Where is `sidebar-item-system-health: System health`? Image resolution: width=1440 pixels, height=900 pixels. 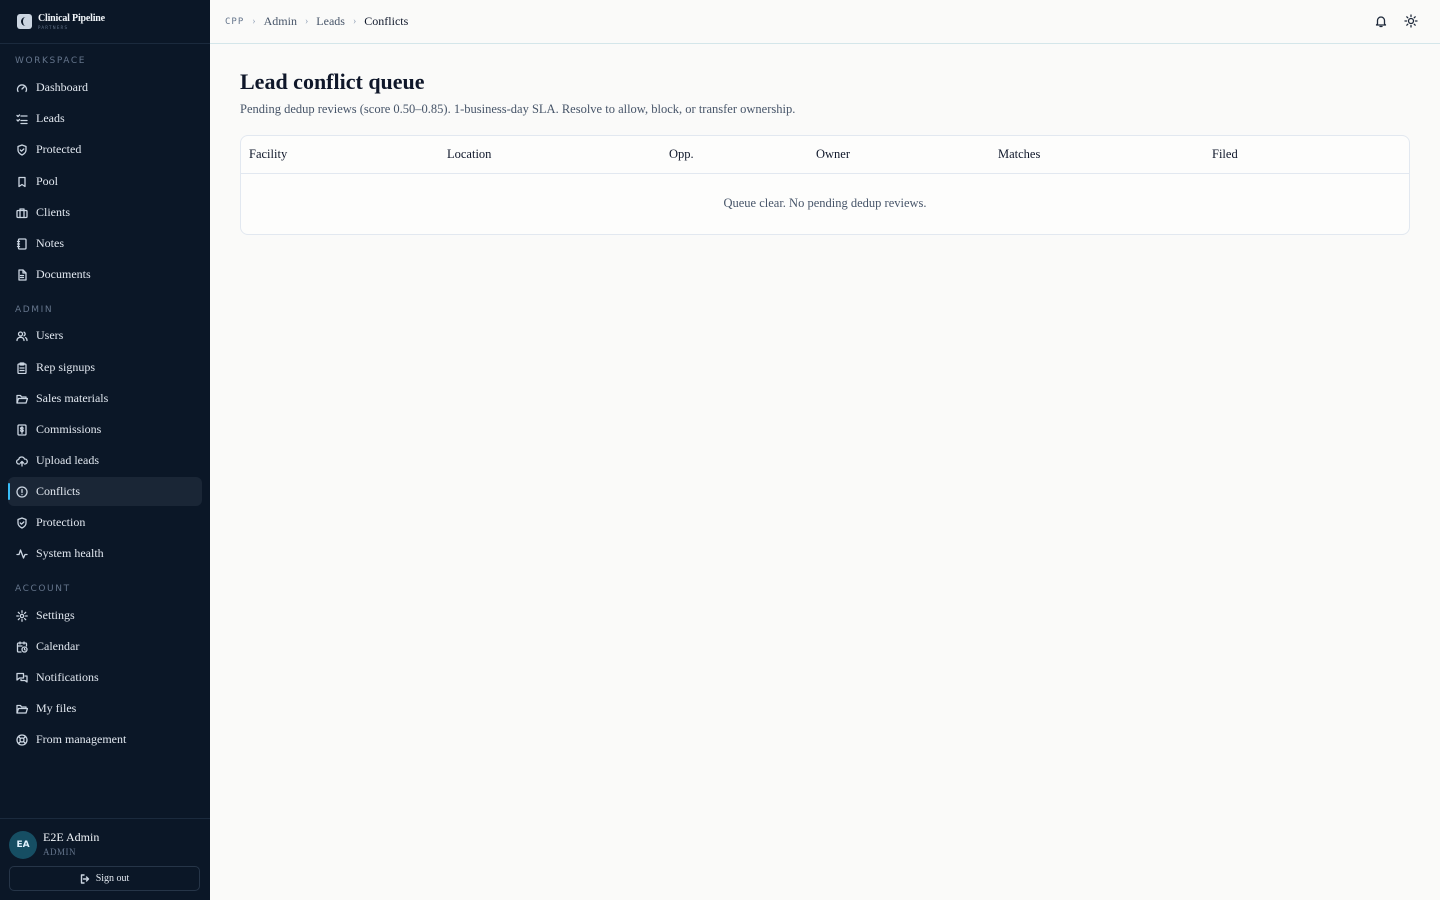
sidebar-item-system-health: System health is located at coordinates (105, 553).